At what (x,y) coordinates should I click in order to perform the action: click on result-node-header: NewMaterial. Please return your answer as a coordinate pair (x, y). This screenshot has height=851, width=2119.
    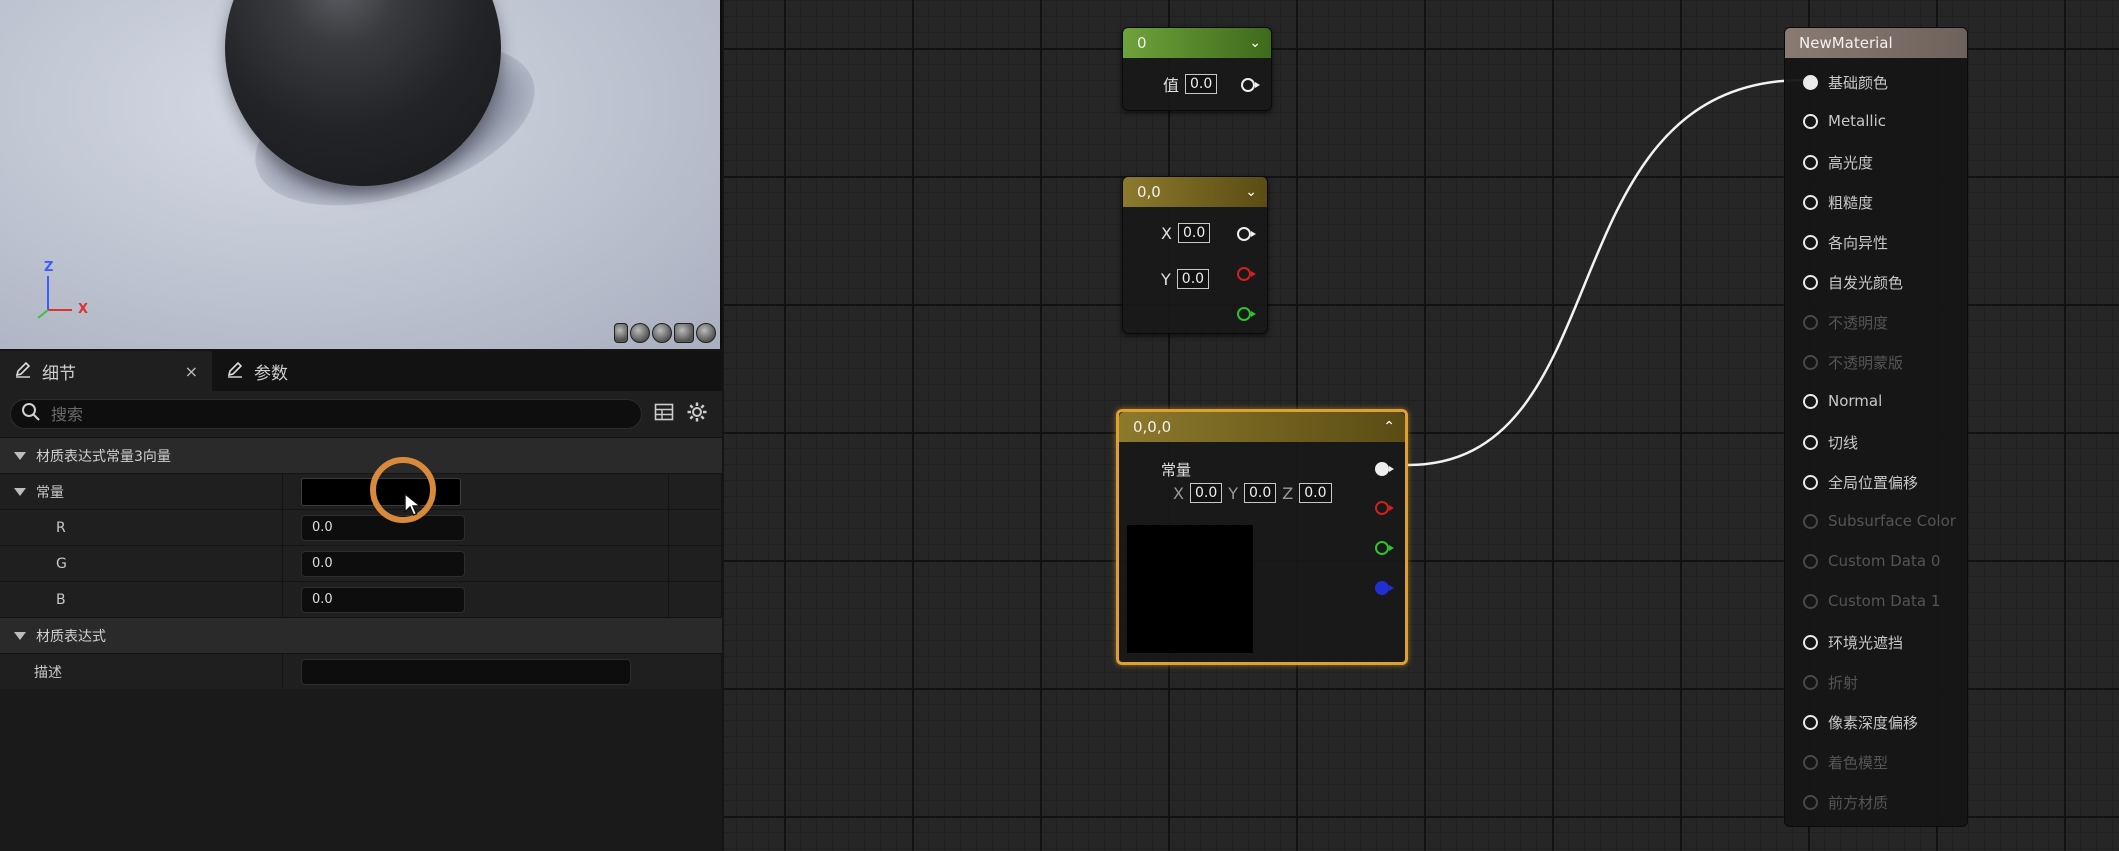
    Looking at the image, I should click on (1876, 43).